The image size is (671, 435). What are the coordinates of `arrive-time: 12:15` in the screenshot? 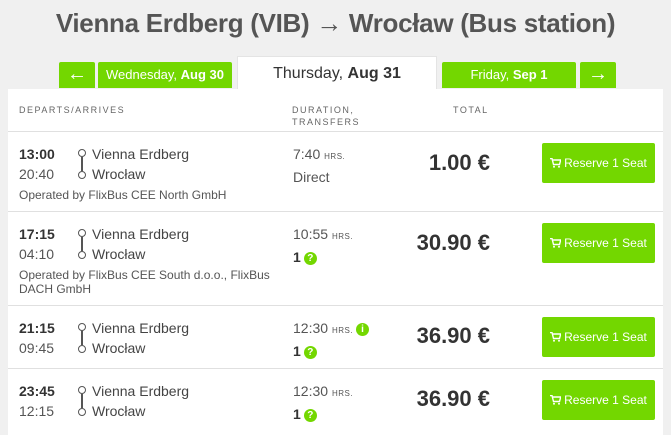 It's located at (37, 411).